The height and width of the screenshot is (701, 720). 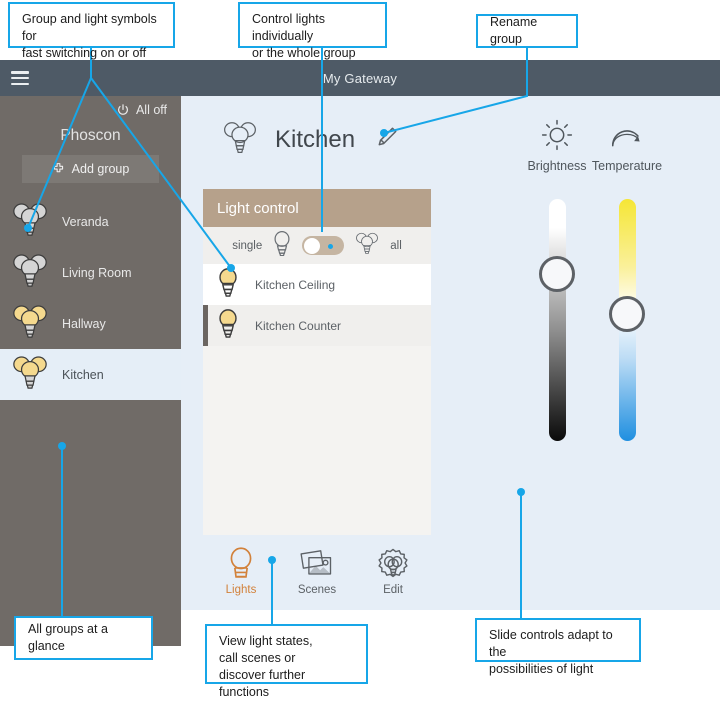 I want to click on light-label: Kitchen Ceiling, so click(x=295, y=284).